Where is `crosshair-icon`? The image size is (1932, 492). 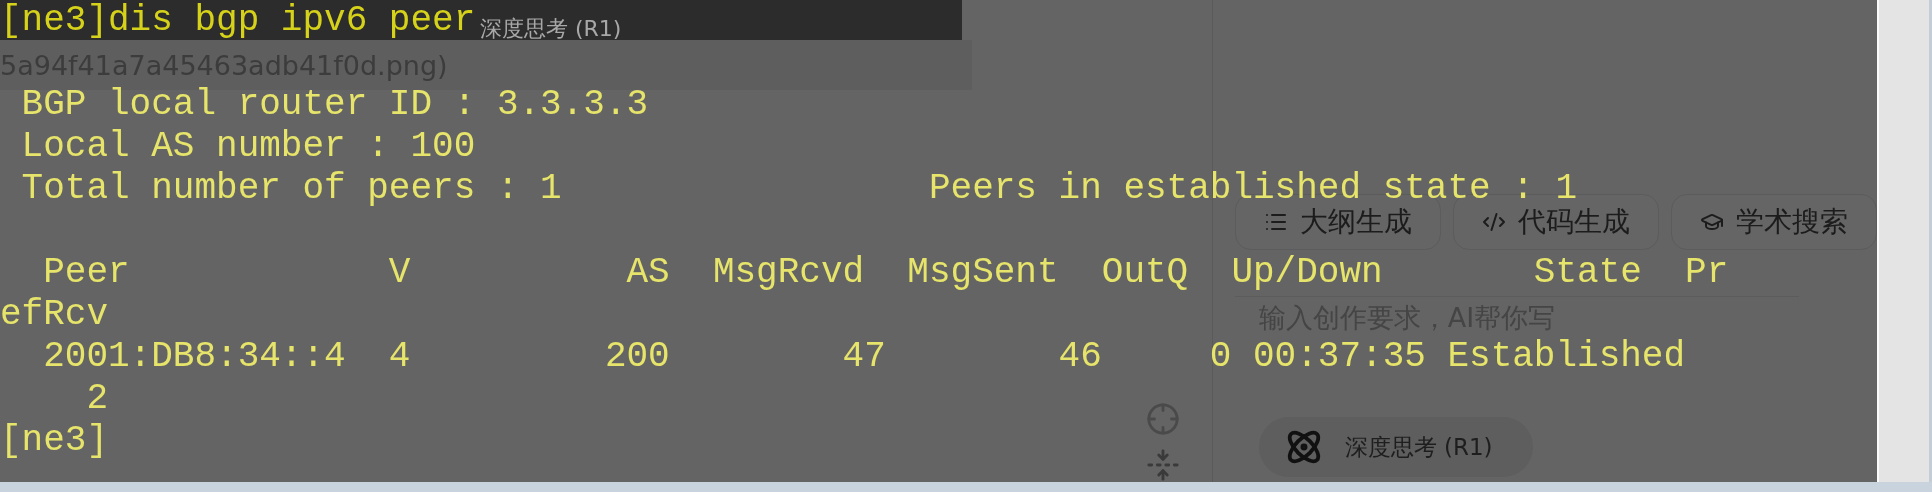 crosshair-icon is located at coordinates (1162, 419).